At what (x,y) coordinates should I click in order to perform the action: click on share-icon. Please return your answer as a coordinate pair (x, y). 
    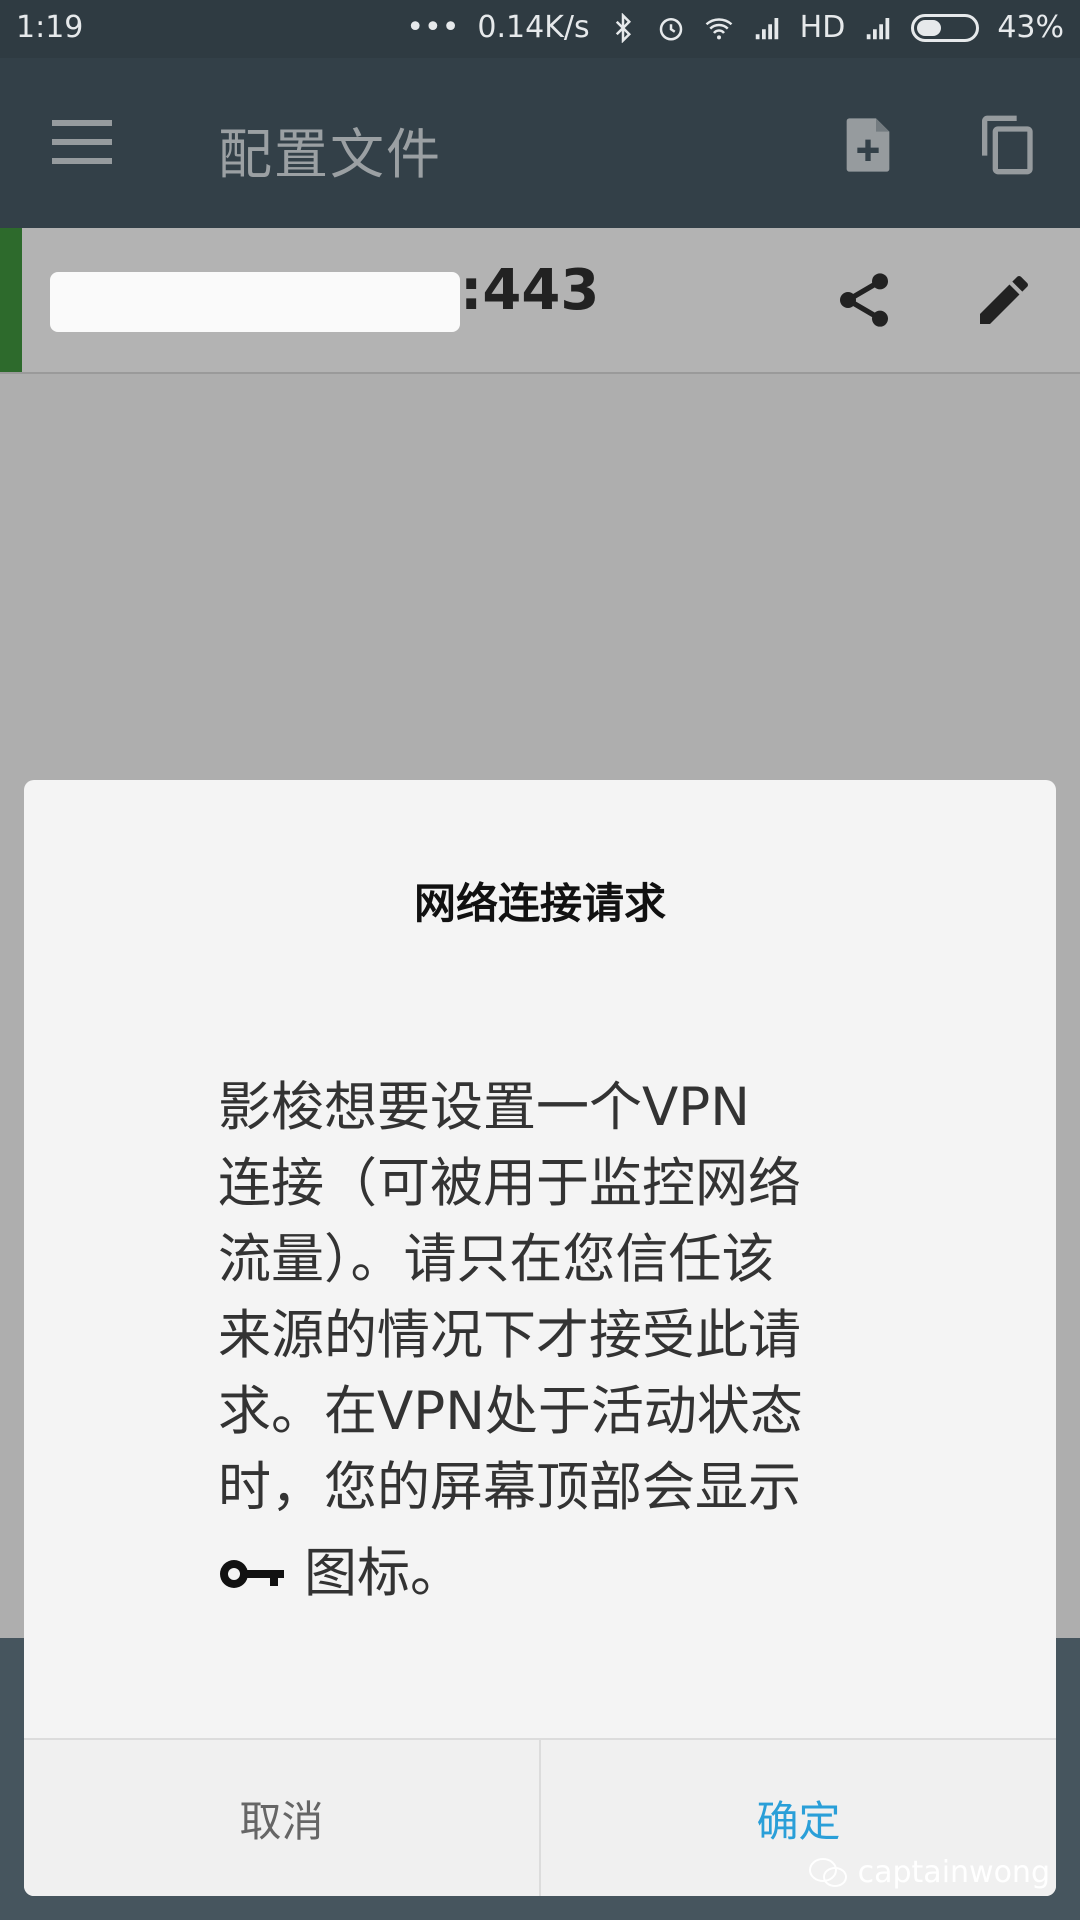
    Looking at the image, I should click on (864, 300).